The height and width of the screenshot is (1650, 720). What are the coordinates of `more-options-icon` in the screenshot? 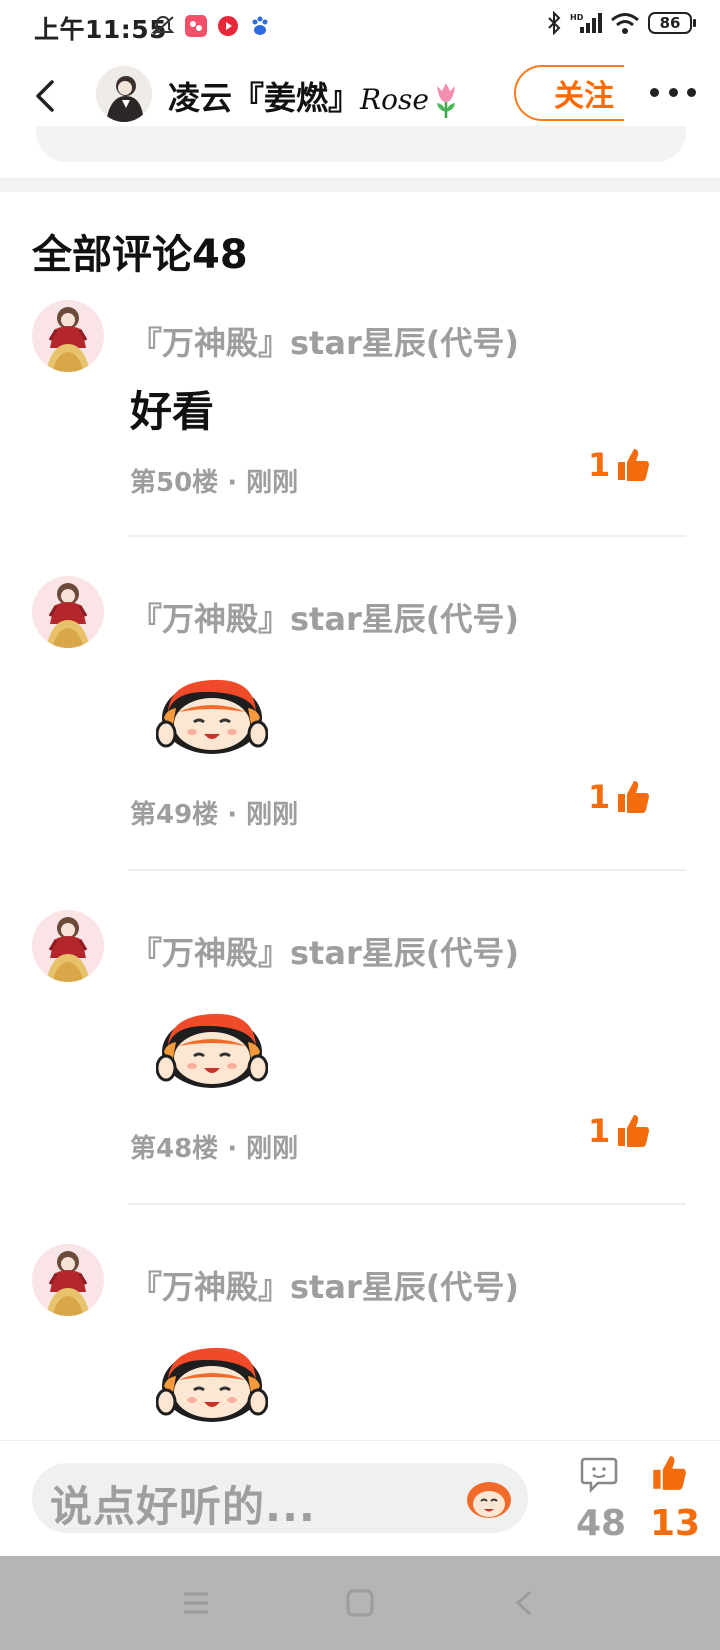 It's located at (673, 94).